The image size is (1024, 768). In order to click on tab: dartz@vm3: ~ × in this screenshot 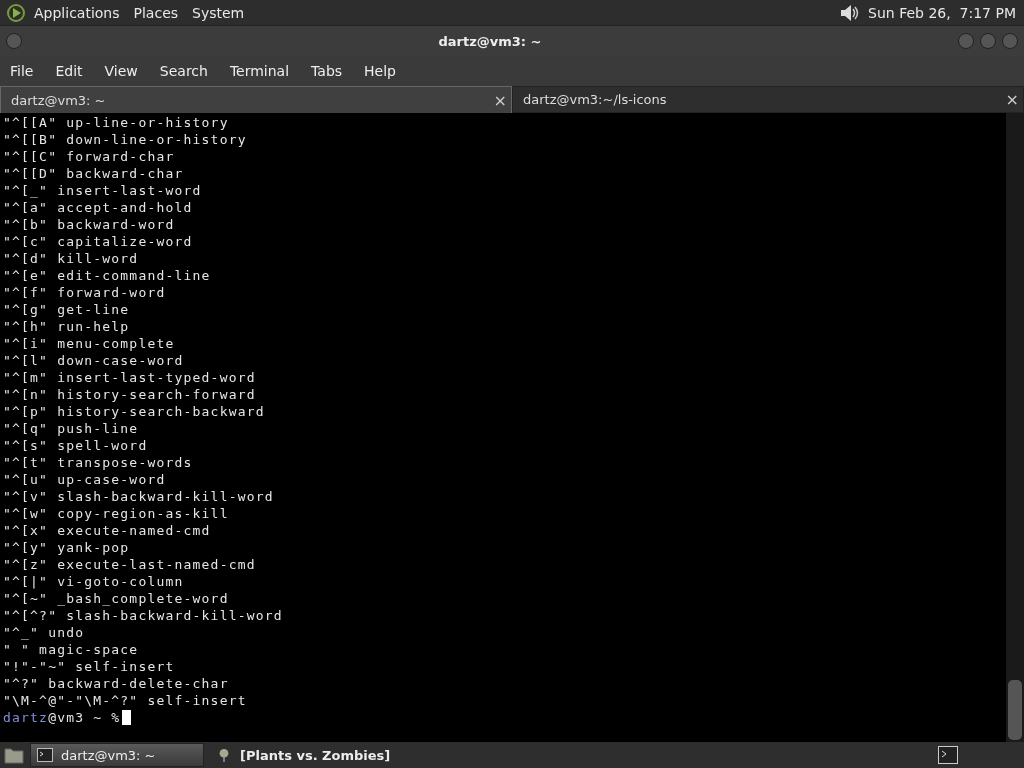, I will do `click(256, 99)`.